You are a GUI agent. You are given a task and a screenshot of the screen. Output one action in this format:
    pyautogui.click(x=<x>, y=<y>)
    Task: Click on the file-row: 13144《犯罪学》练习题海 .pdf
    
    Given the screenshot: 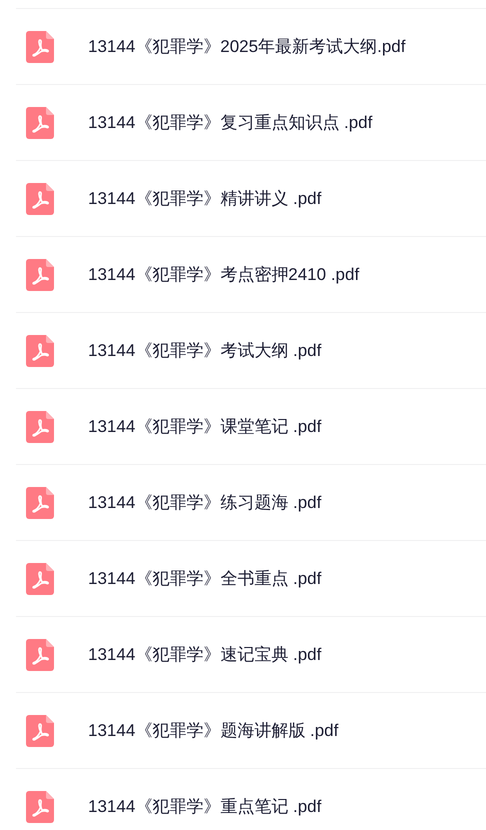 What is the action you would take?
    pyautogui.click(x=251, y=502)
    